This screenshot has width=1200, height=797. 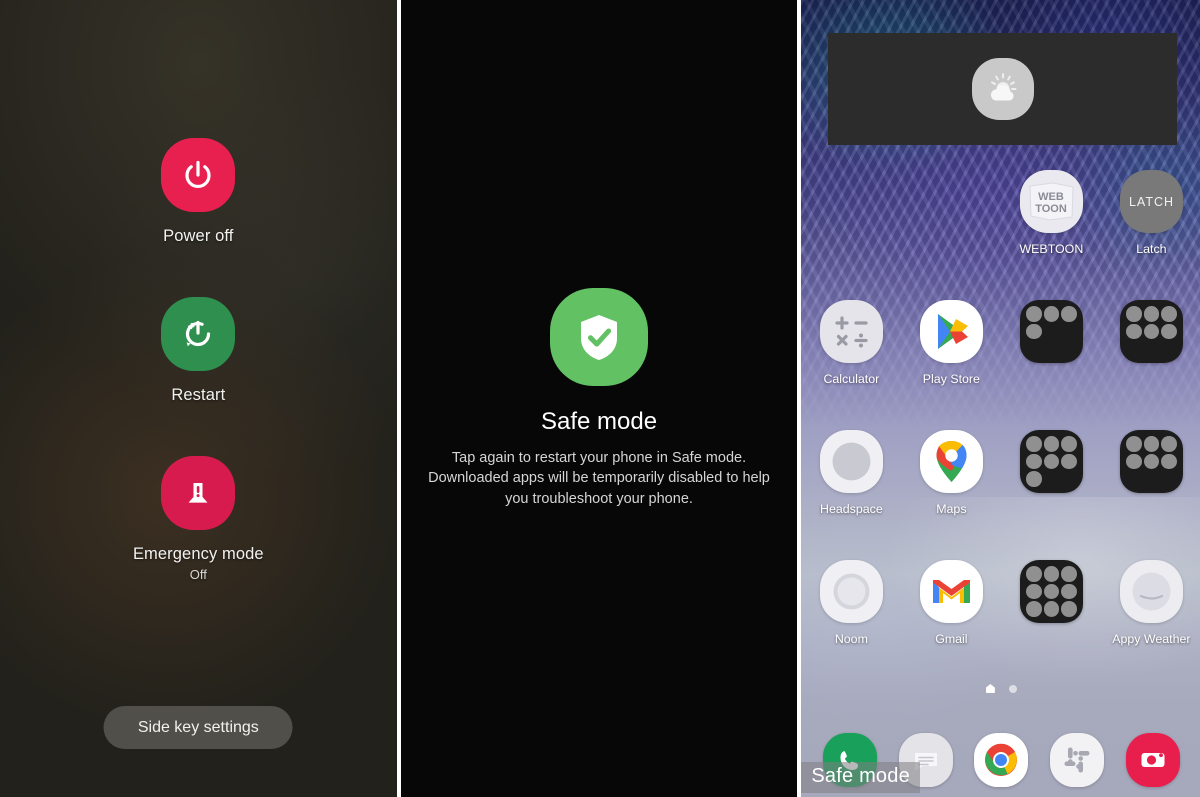 I want to click on app-noom: Noom, so click(x=851, y=603).